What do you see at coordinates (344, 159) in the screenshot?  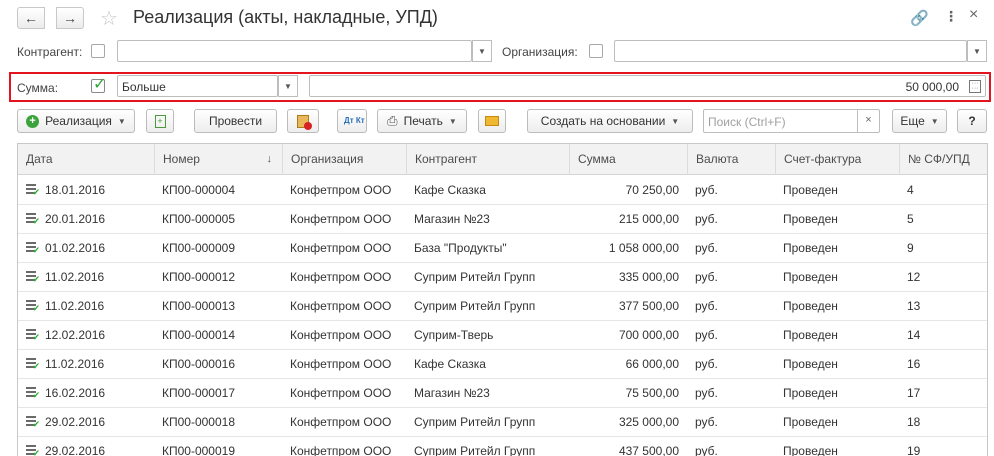 I see `column-header-organization: Организация` at bounding box center [344, 159].